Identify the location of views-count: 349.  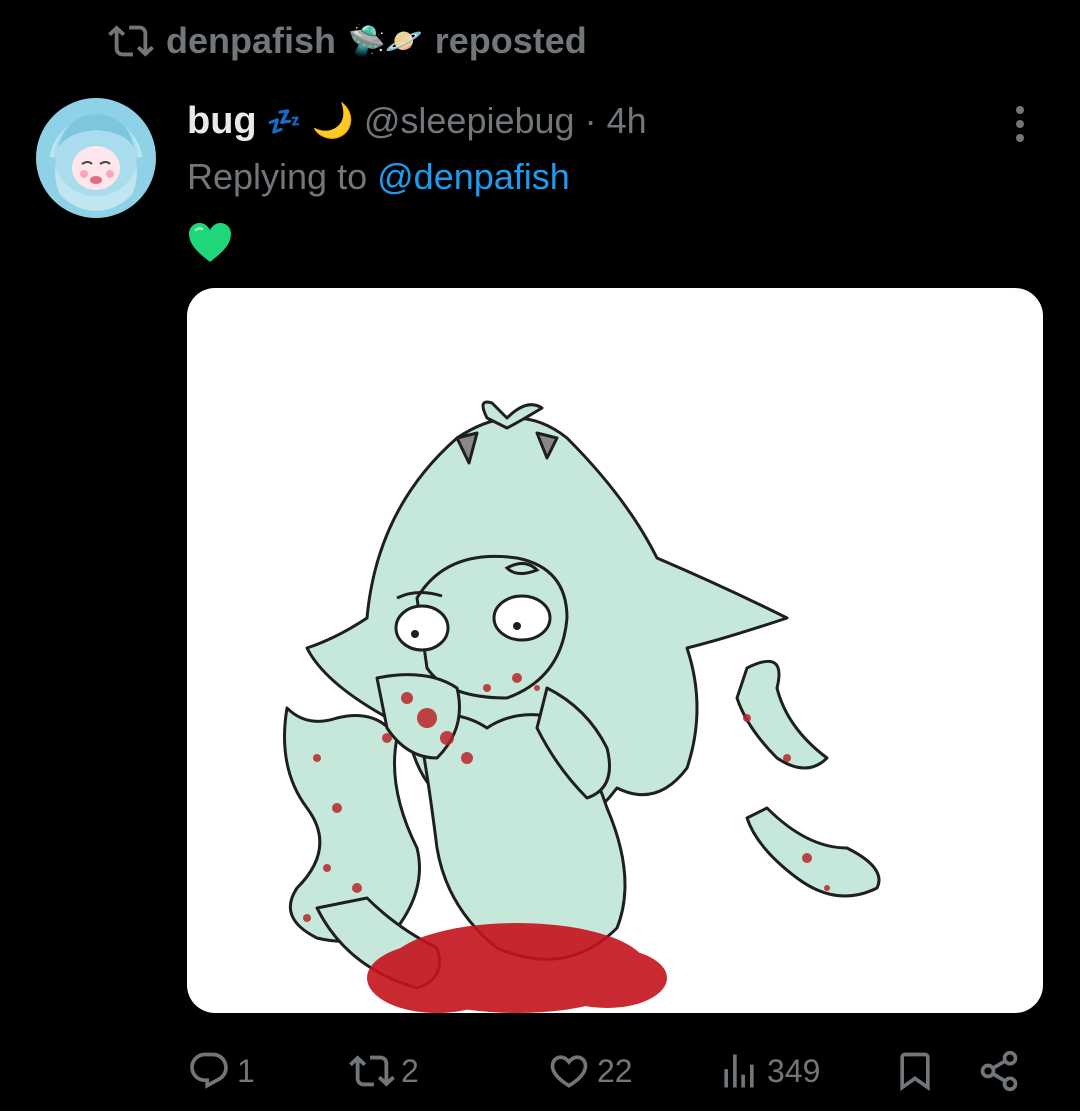
(794, 1070).